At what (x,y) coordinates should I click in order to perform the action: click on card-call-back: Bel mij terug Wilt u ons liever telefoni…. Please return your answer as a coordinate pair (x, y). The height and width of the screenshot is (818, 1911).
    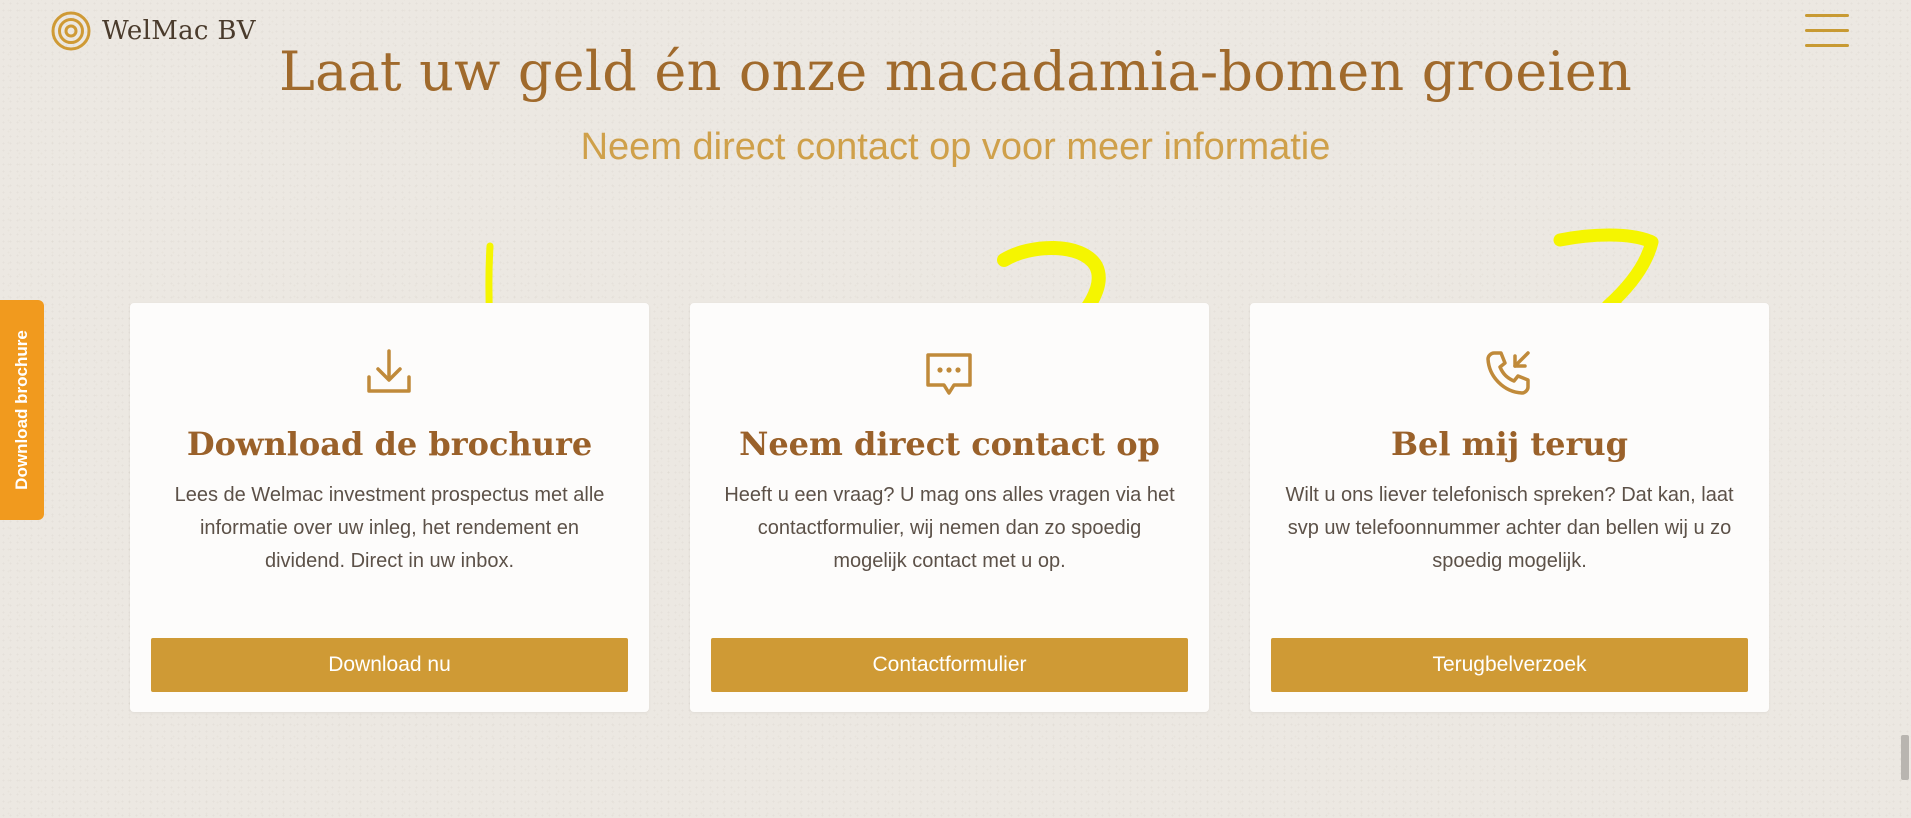
    Looking at the image, I should click on (1509, 507).